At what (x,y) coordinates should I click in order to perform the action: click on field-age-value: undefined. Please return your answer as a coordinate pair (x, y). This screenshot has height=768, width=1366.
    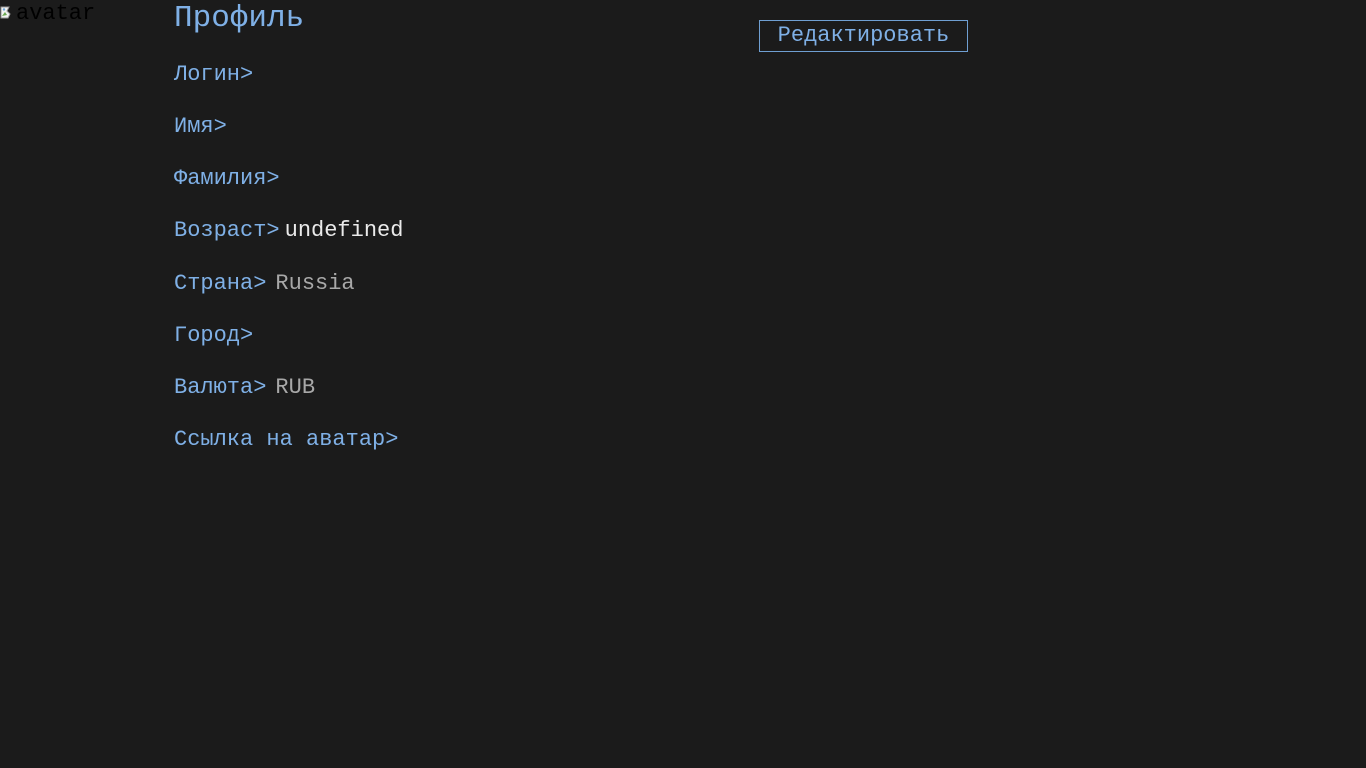
    Looking at the image, I should click on (344, 230).